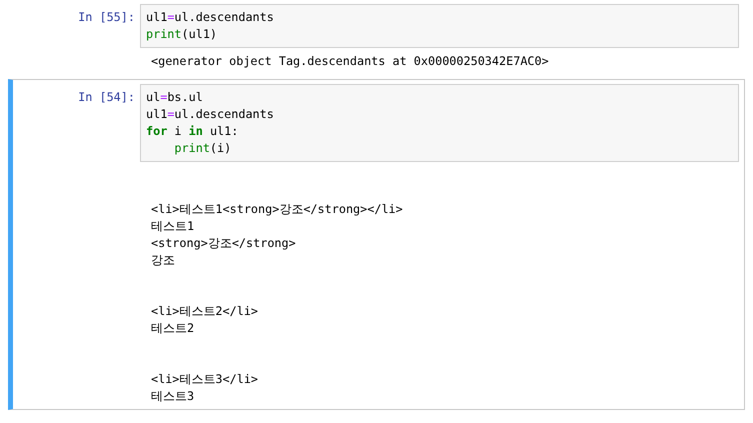 Image resolution: width=753 pixels, height=423 pixels. Describe the element at coordinates (182, 34) in the screenshot. I see `code-line: print(ul1)` at that location.